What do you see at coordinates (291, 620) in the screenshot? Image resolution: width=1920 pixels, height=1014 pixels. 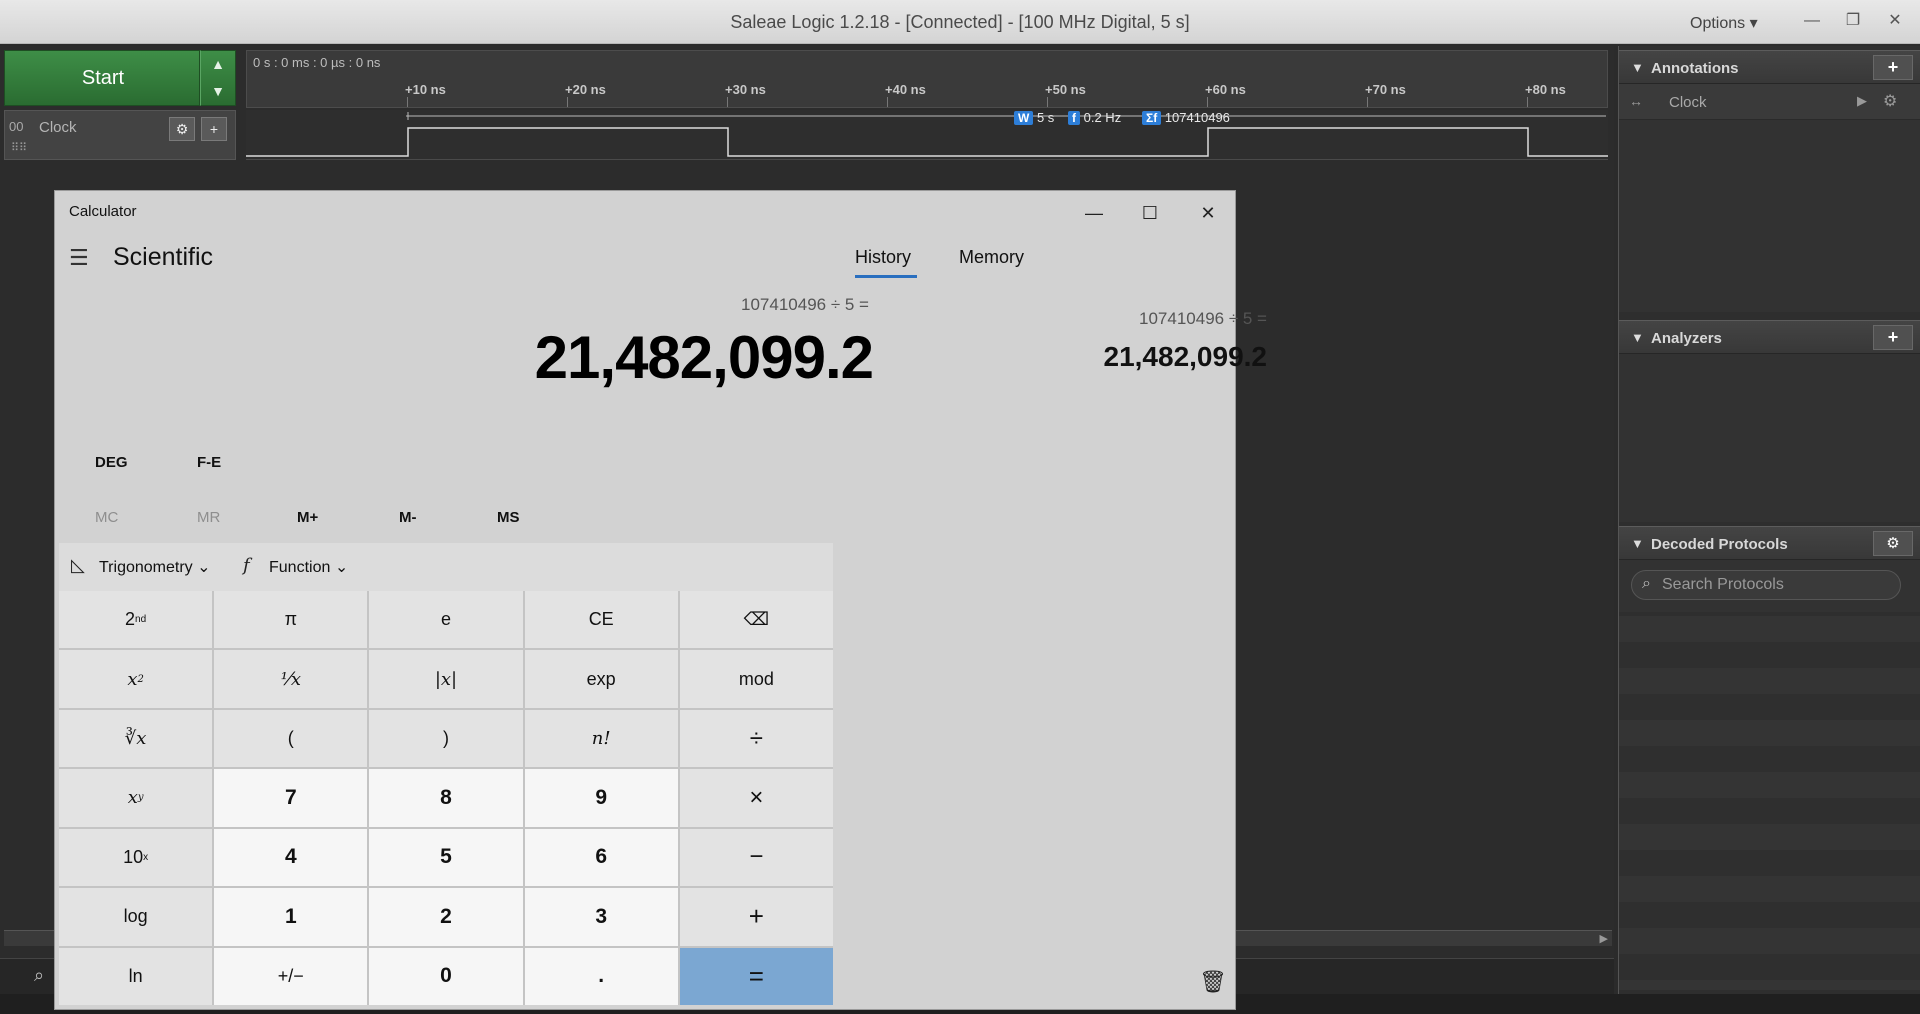 I see `pi-button: π` at bounding box center [291, 620].